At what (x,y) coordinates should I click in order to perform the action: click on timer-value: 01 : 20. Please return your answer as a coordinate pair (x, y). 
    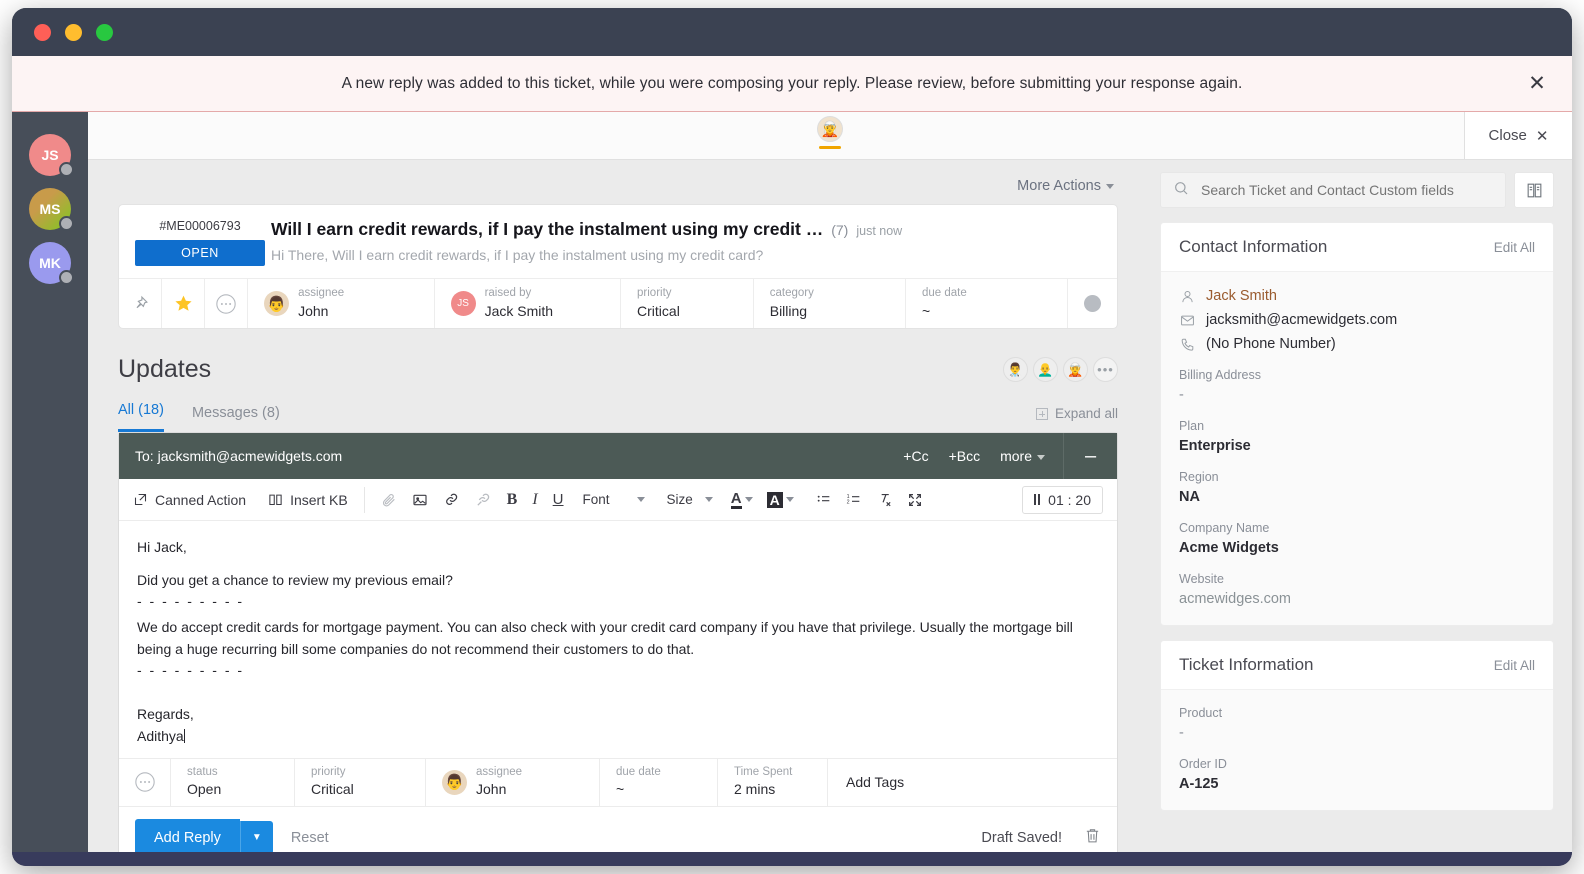
    Looking at the image, I should click on (1069, 499).